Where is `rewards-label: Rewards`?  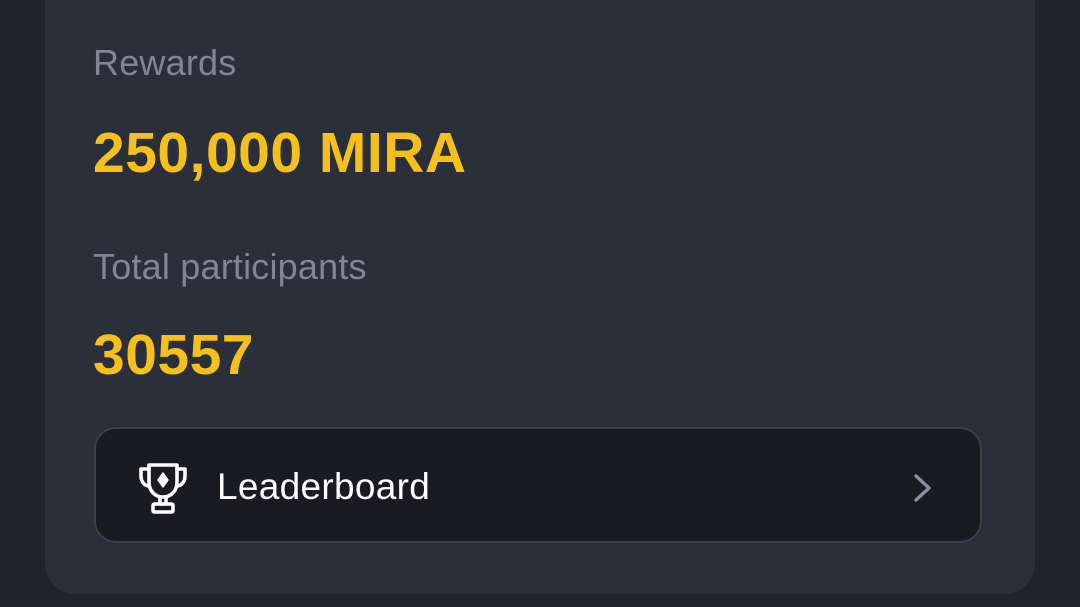 rewards-label: Rewards is located at coordinates (165, 62).